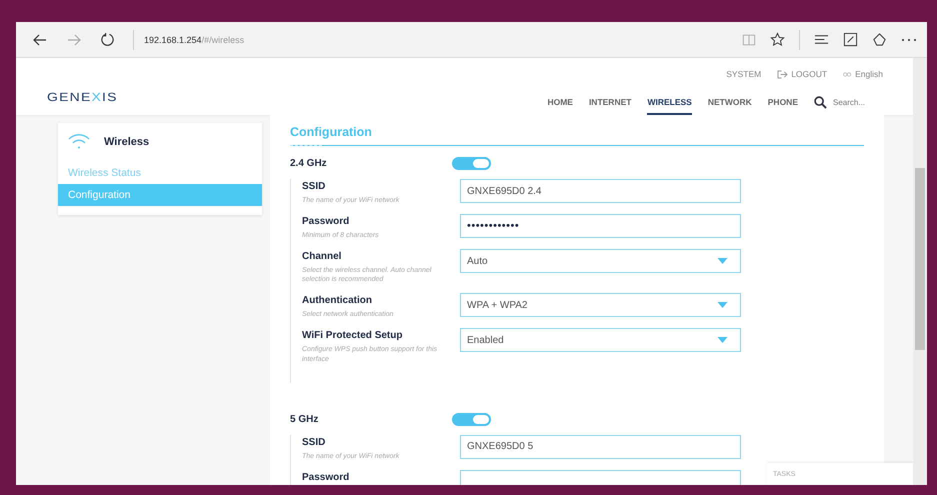 Image resolution: width=937 pixels, height=495 pixels. I want to click on sidebar-title: Wireless, so click(127, 142).